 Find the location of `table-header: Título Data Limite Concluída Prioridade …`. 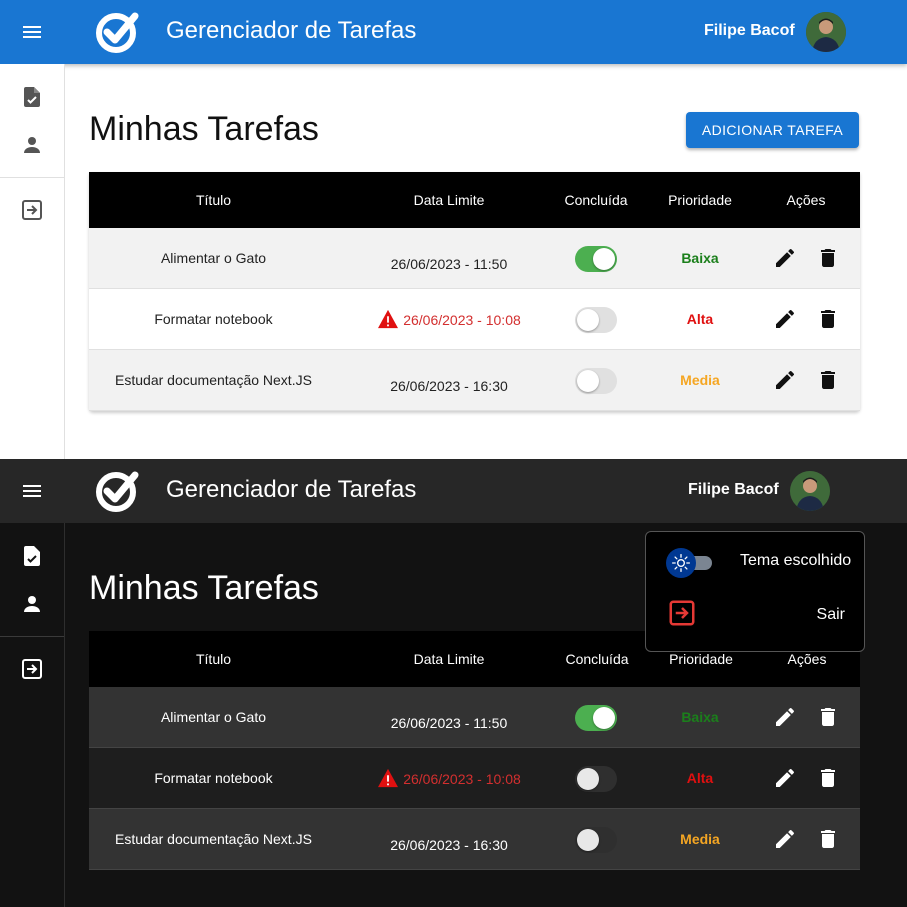

table-header: Título Data Limite Concluída Prioridade … is located at coordinates (474, 200).